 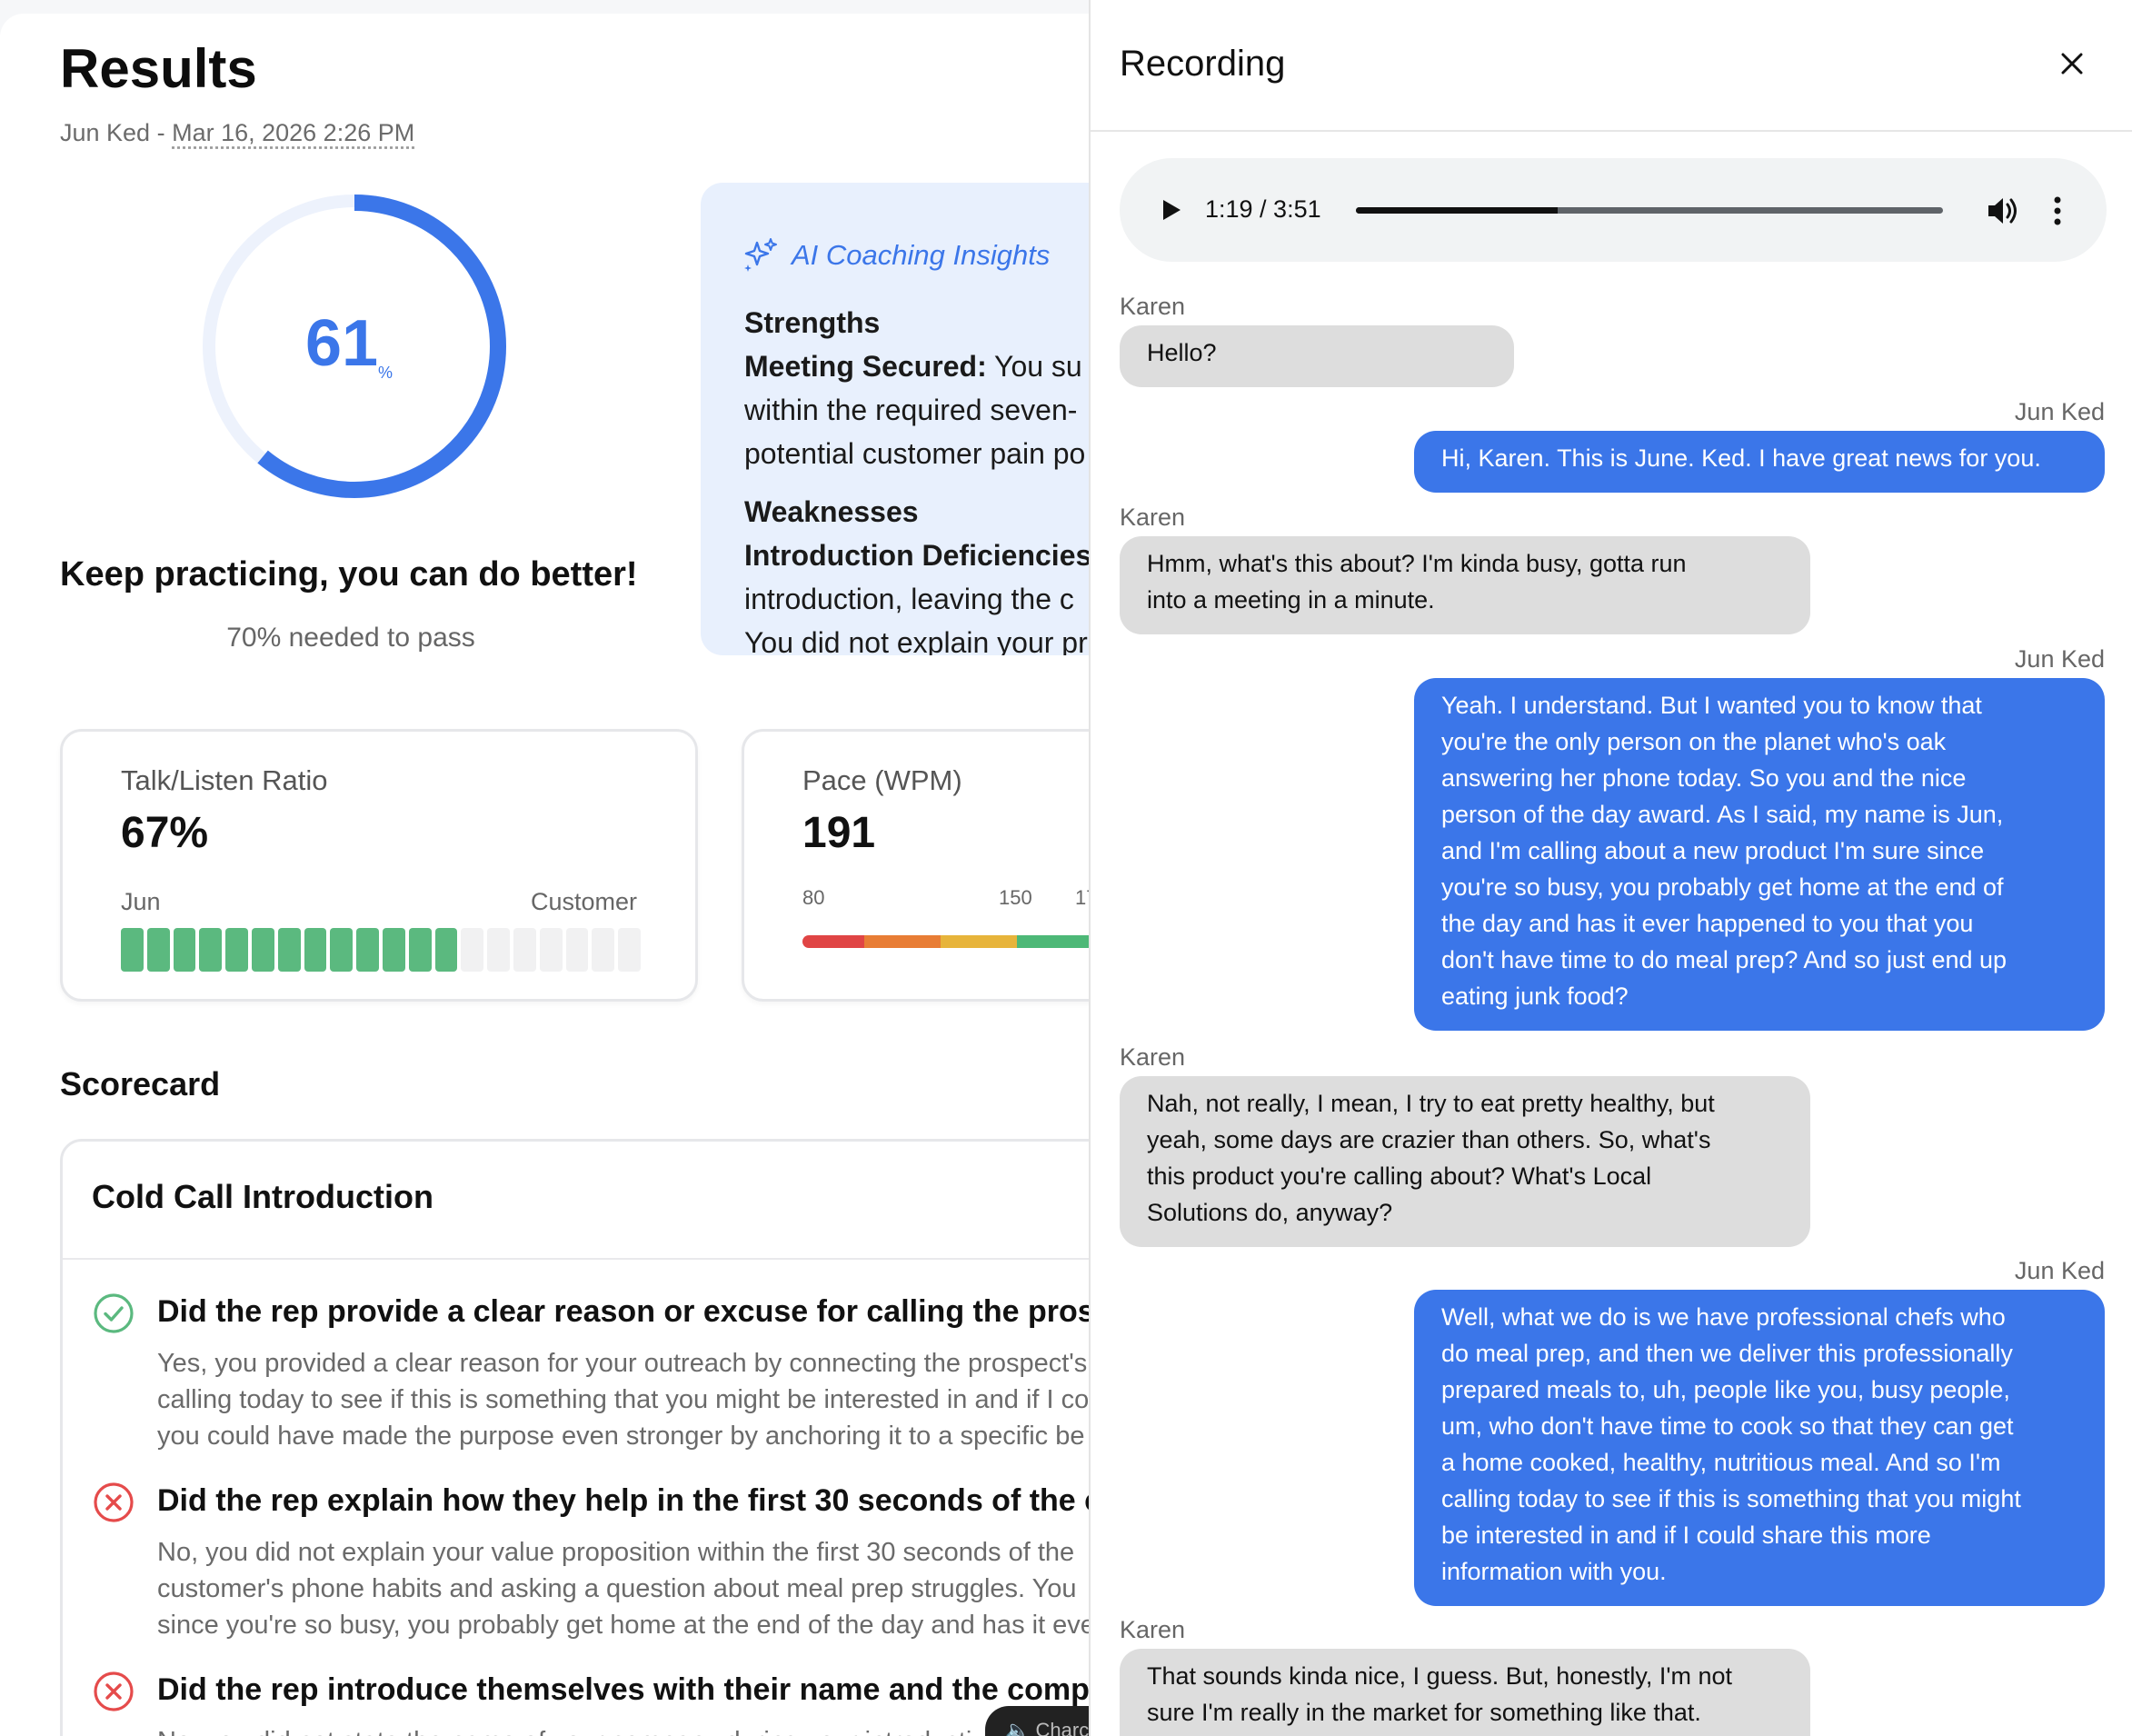 What do you see at coordinates (1649, 210) in the screenshot?
I see `audio-progress-slider` at bounding box center [1649, 210].